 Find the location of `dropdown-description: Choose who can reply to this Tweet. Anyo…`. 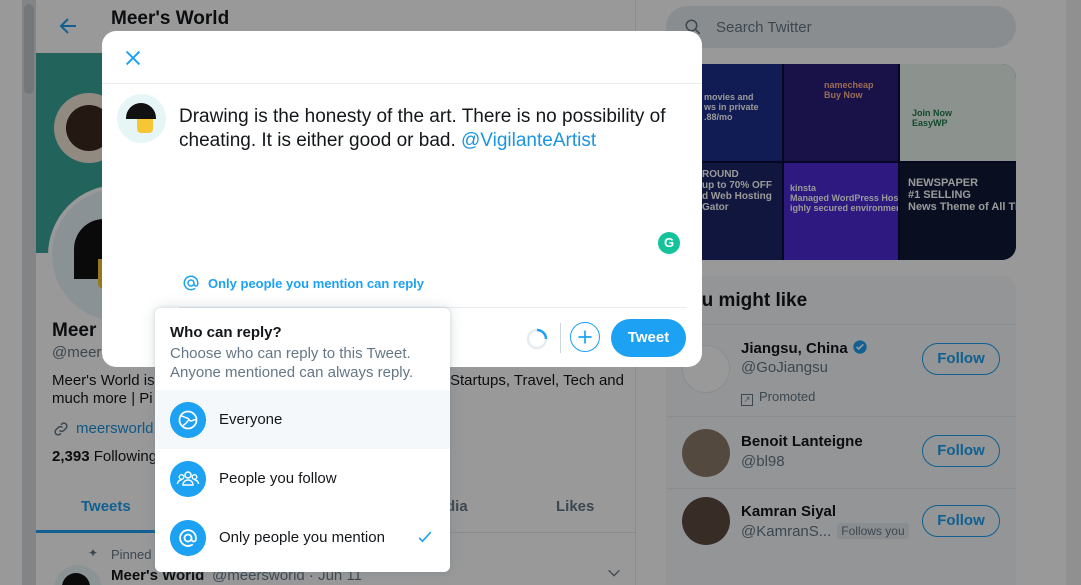

dropdown-description: Choose who can reply to this Tweet. Anyo… is located at coordinates (292, 363).